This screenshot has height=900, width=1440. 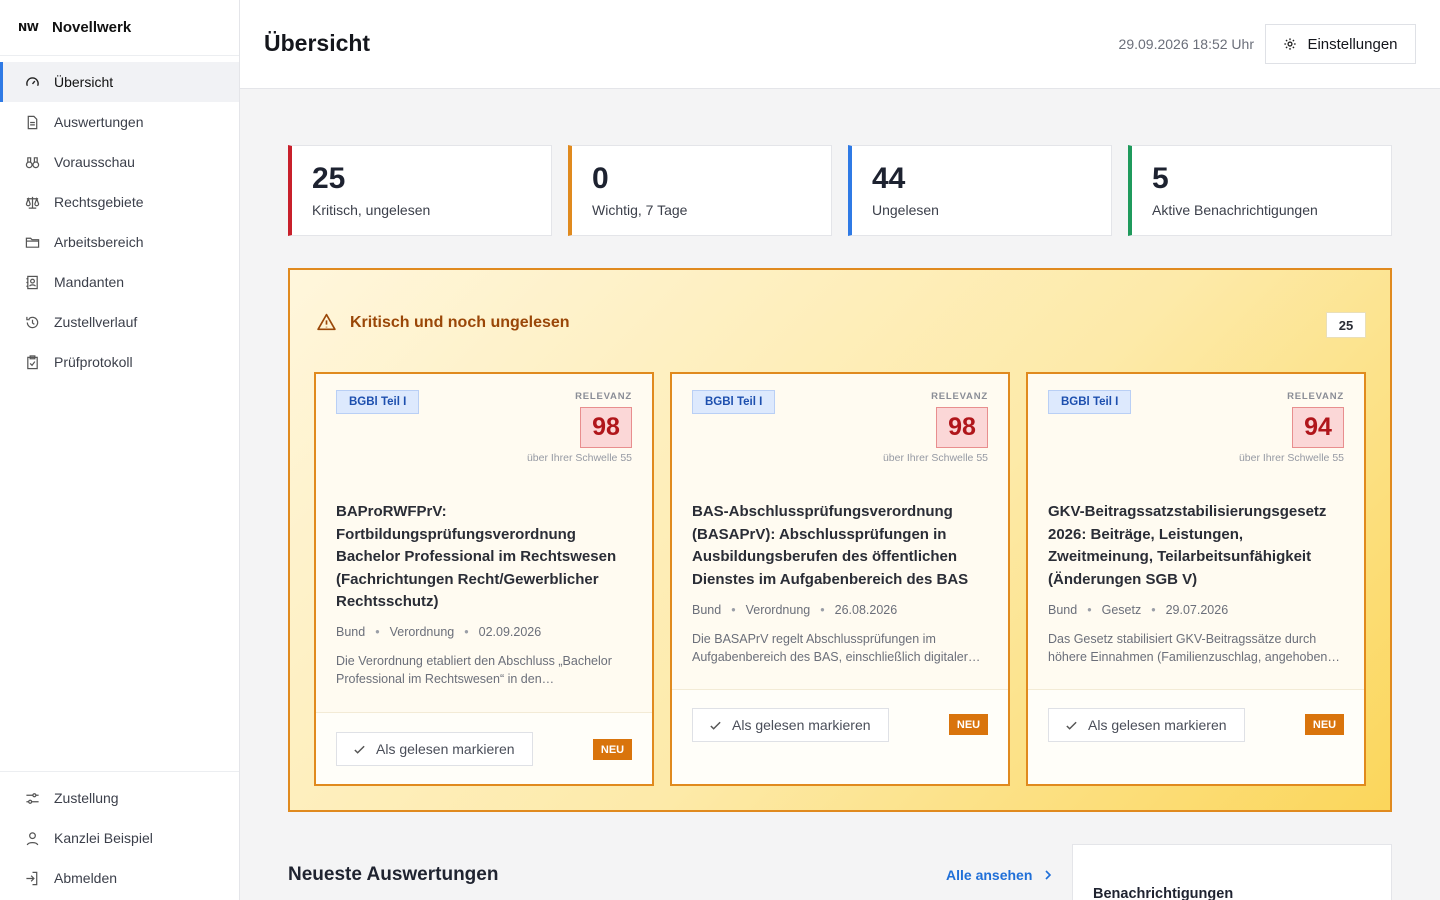 I want to click on sidebar-footer: Zustellung Kanzlei Beispiel Abmelden, so click(x=119, y=835).